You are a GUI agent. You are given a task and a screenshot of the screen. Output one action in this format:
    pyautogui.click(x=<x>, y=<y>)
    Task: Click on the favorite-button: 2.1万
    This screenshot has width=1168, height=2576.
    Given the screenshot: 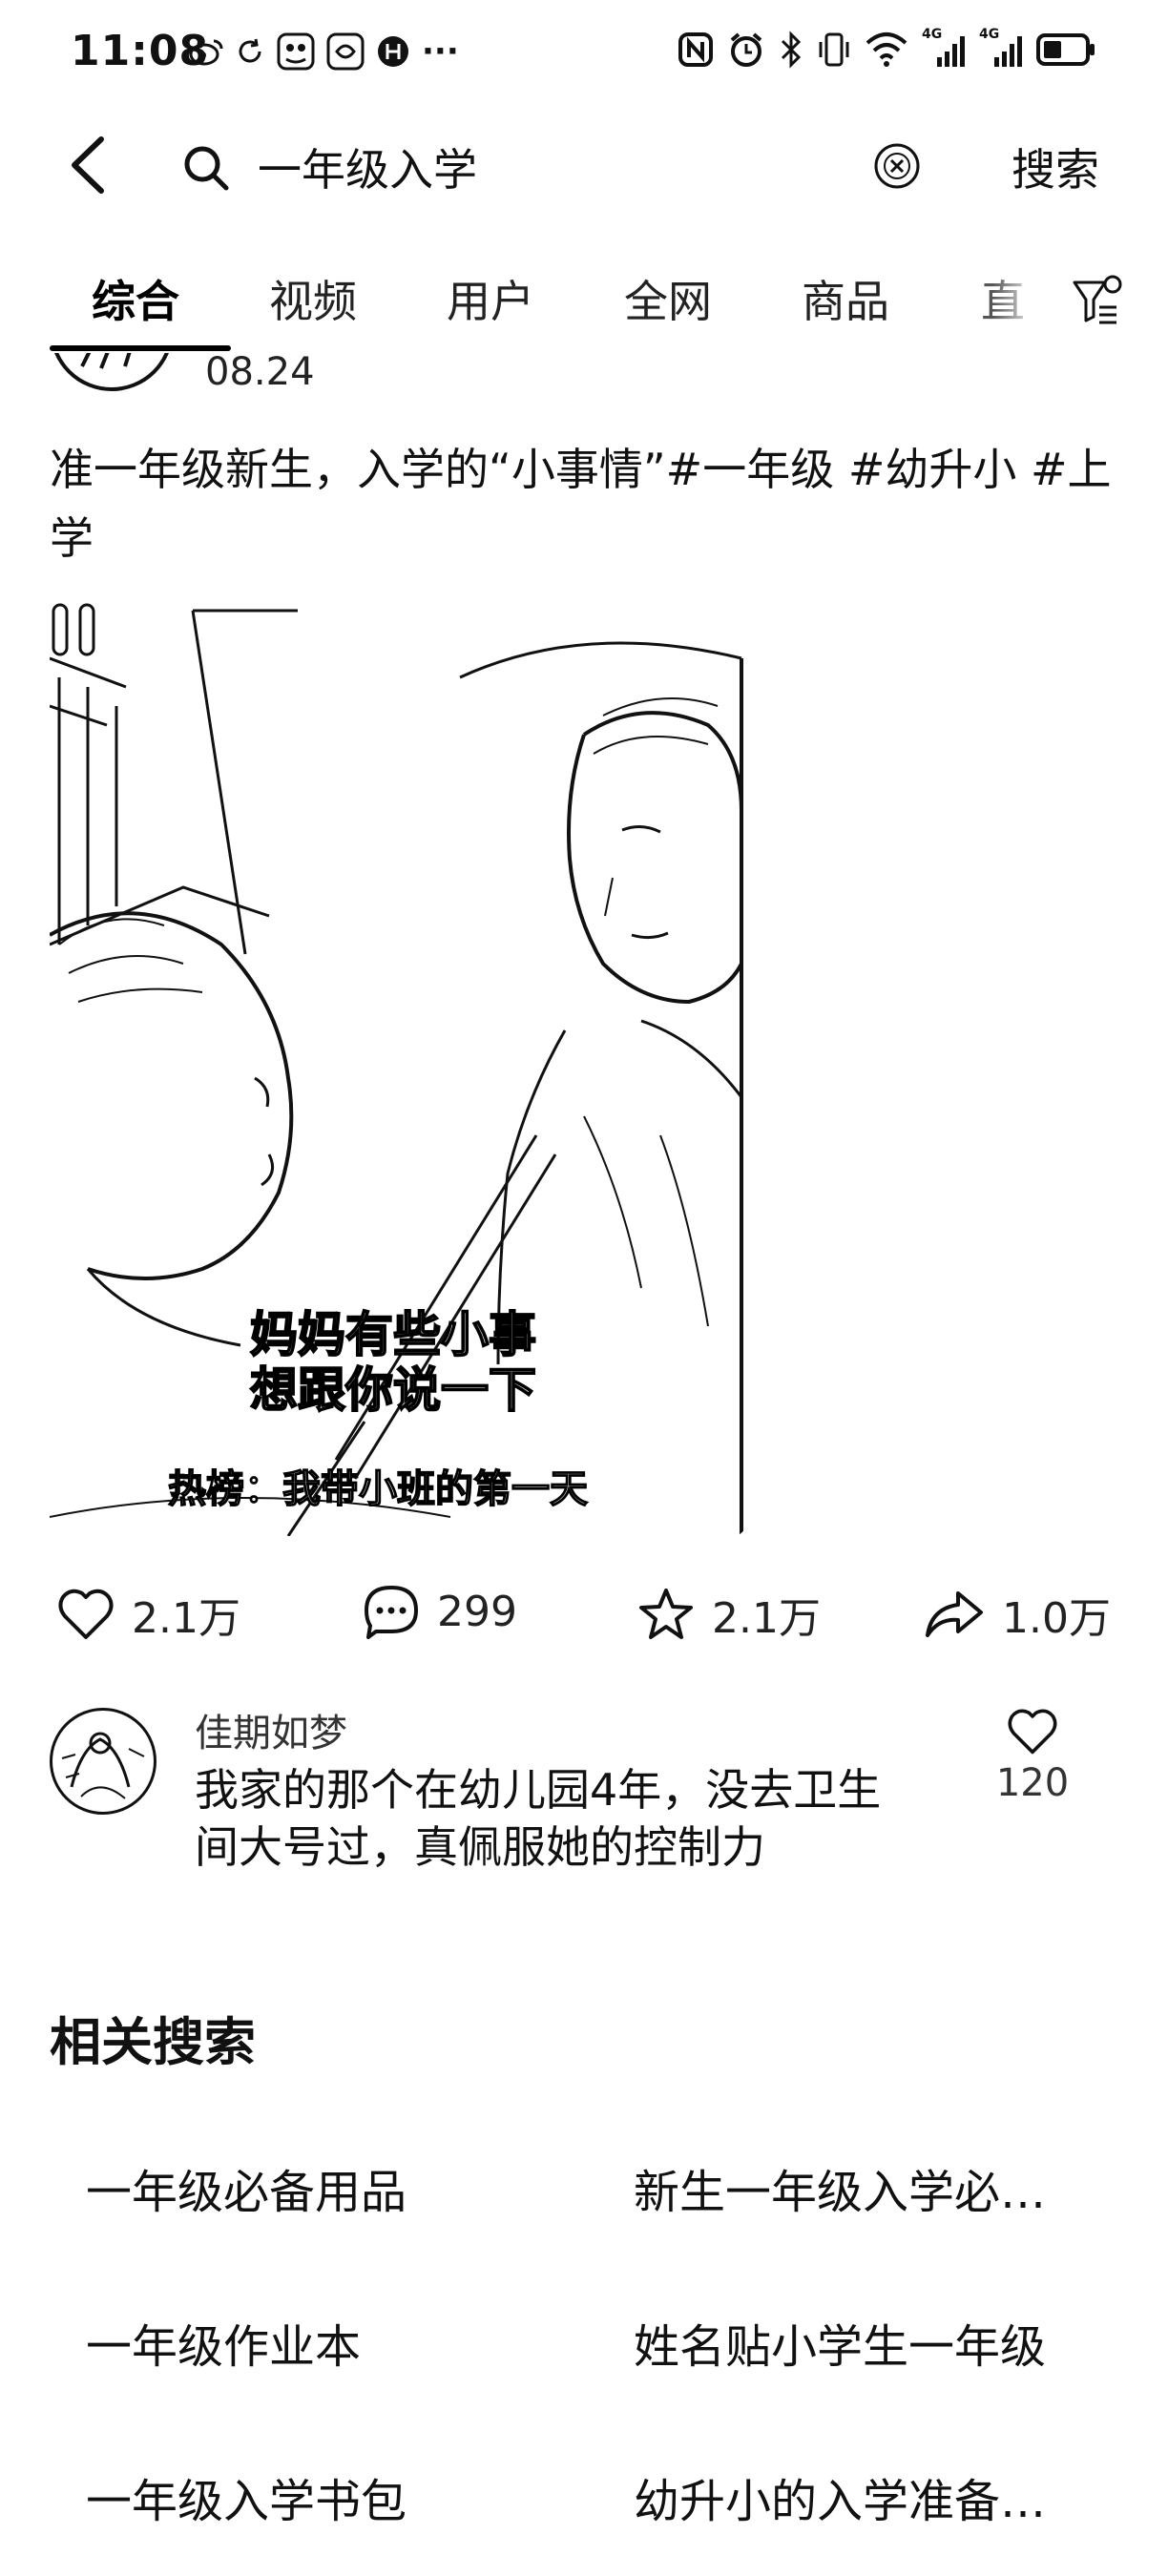 What is the action you would take?
    pyautogui.click(x=729, y=1614)
    